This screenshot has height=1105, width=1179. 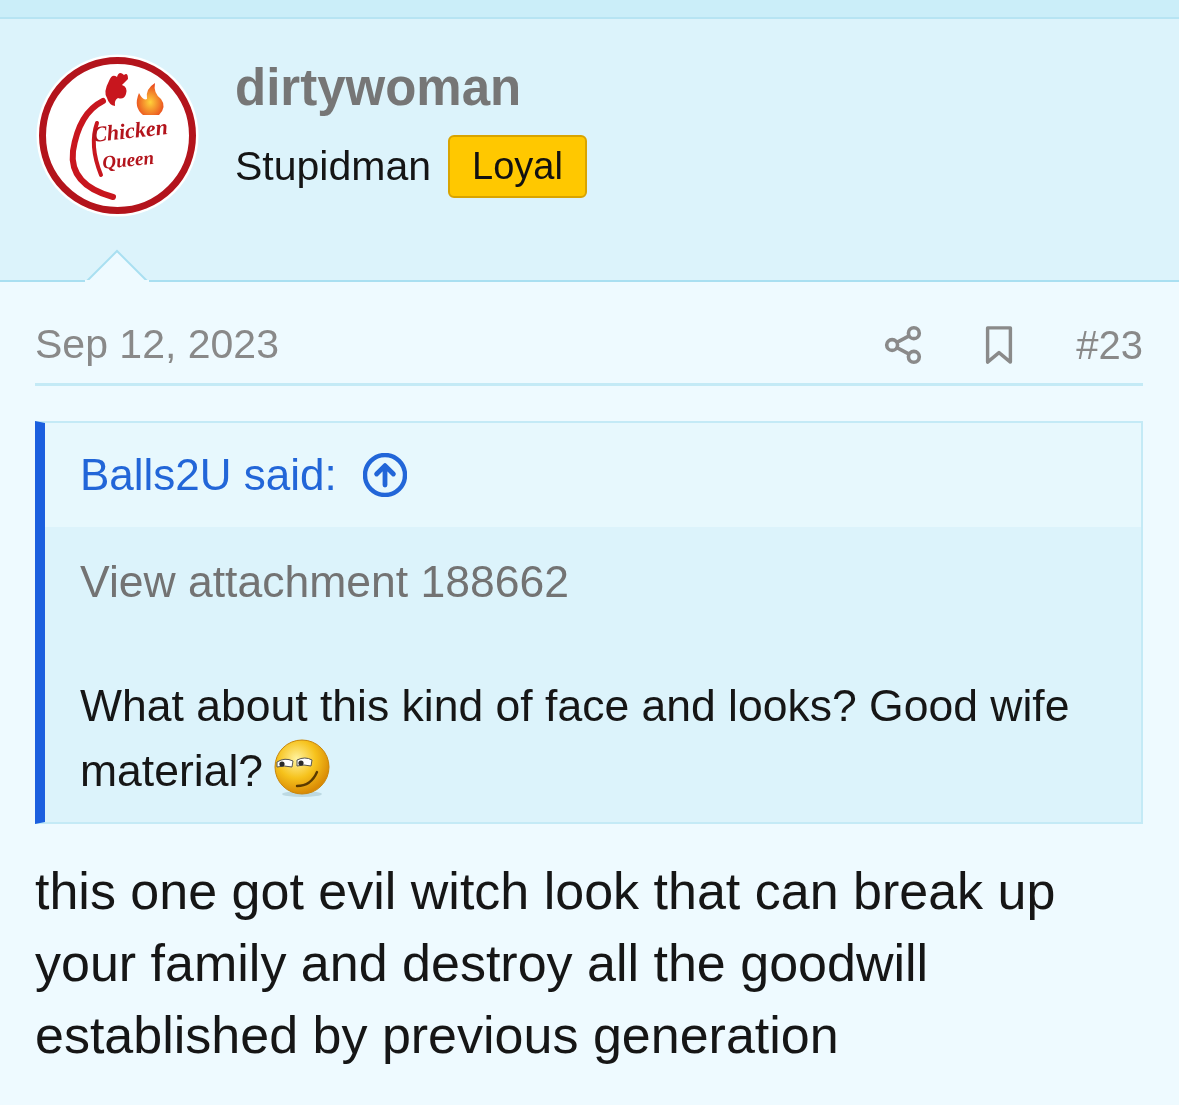 I want to click on post-date-link: Sep 12, 2023, so click(x=157, y=345).